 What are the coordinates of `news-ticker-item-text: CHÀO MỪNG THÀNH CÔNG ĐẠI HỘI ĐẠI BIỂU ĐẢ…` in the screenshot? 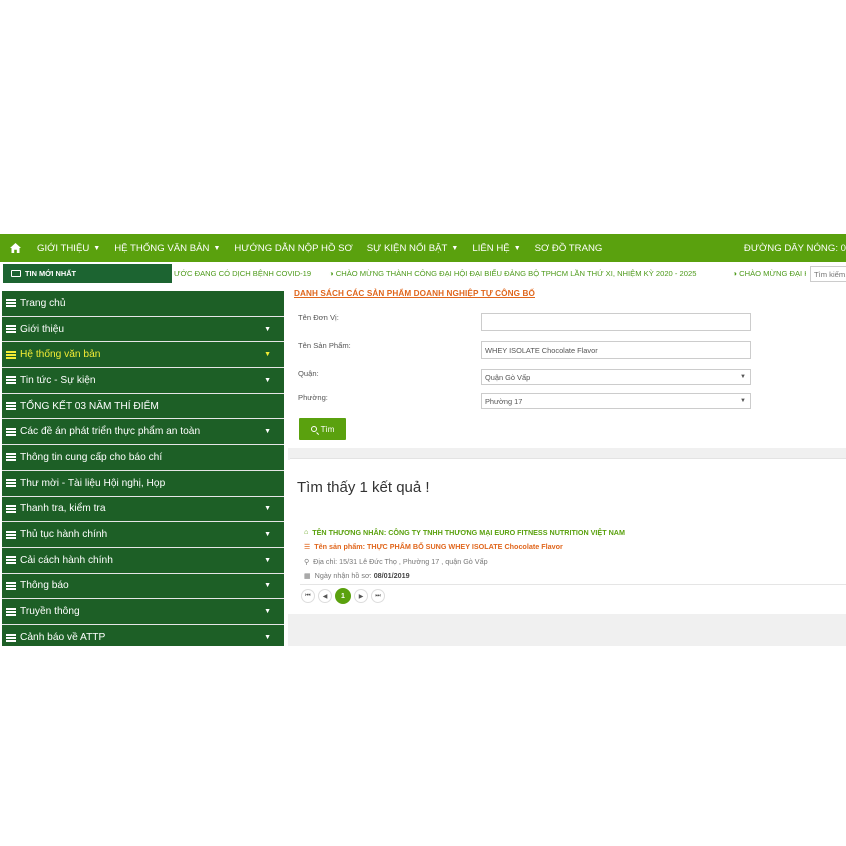 It's located at (516, 273).